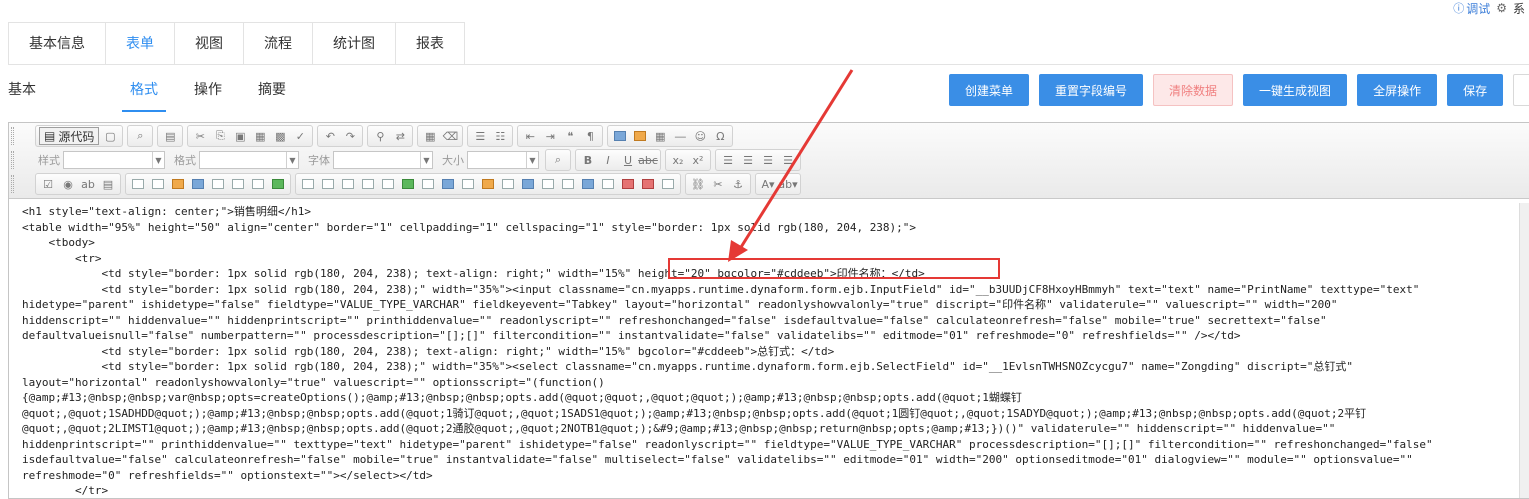 The height and width of the screenshot is (499, 1529). Describe the element at coordinates (144, 92) in the screenshot. I see `subtab-format: 格式` at that location.